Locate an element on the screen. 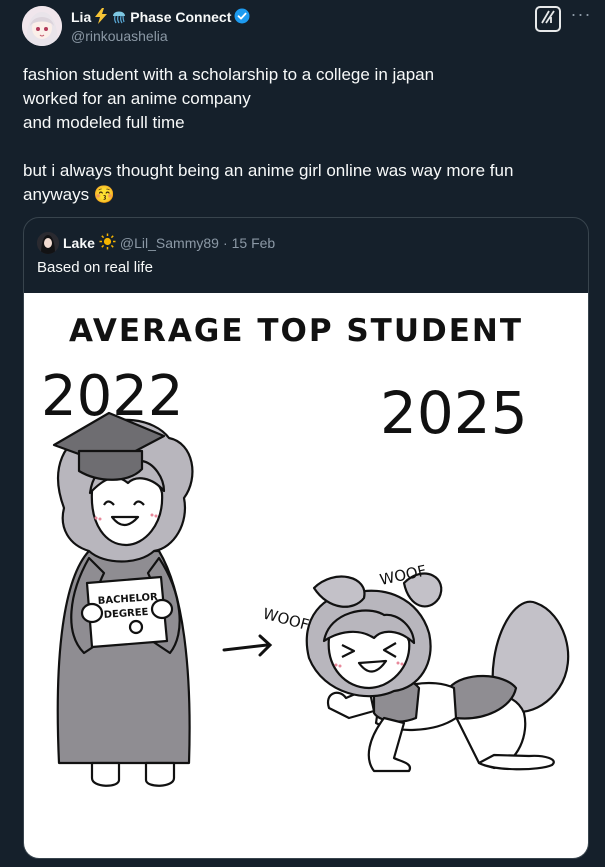 Image resolution: width=605 pixels, height=867 pixels. sun-icon is located at coordinates (107, 243).